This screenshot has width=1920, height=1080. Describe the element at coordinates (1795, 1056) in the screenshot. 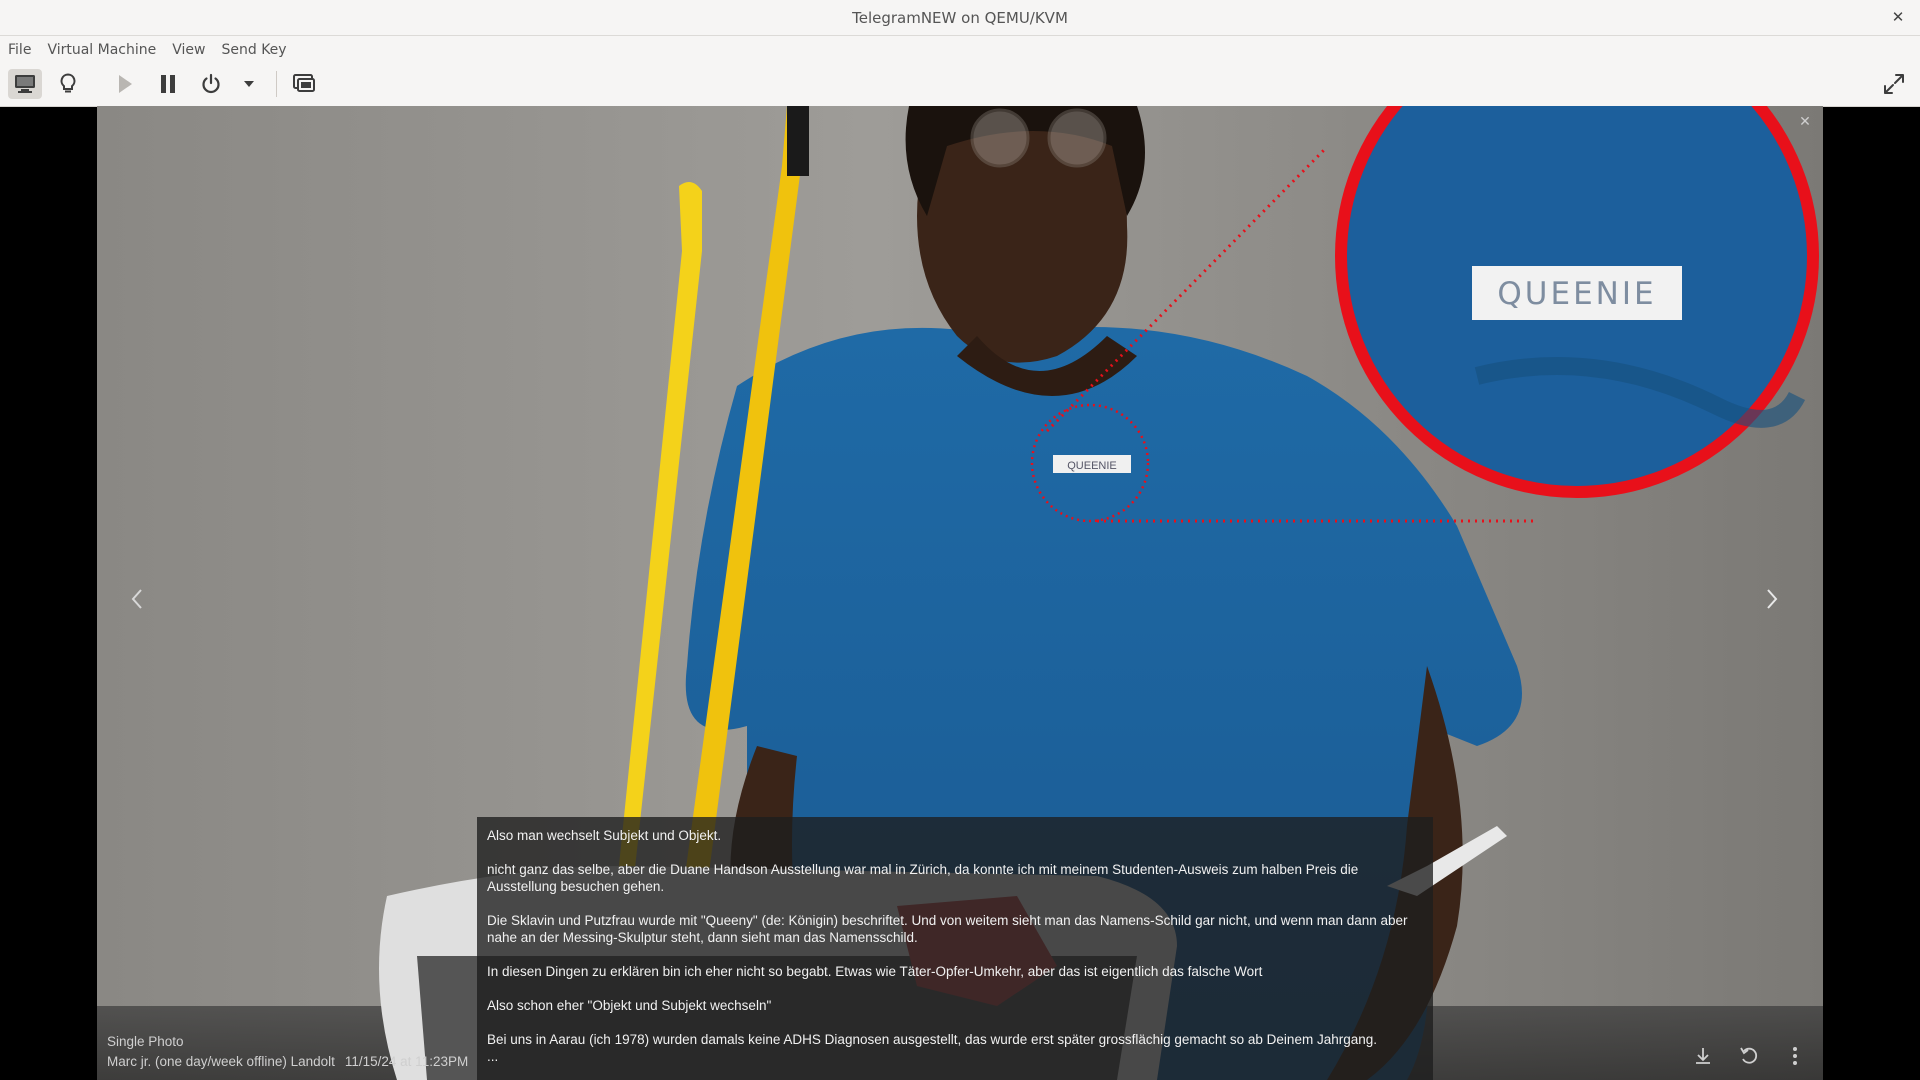

I see `more-options-icon` at that location.